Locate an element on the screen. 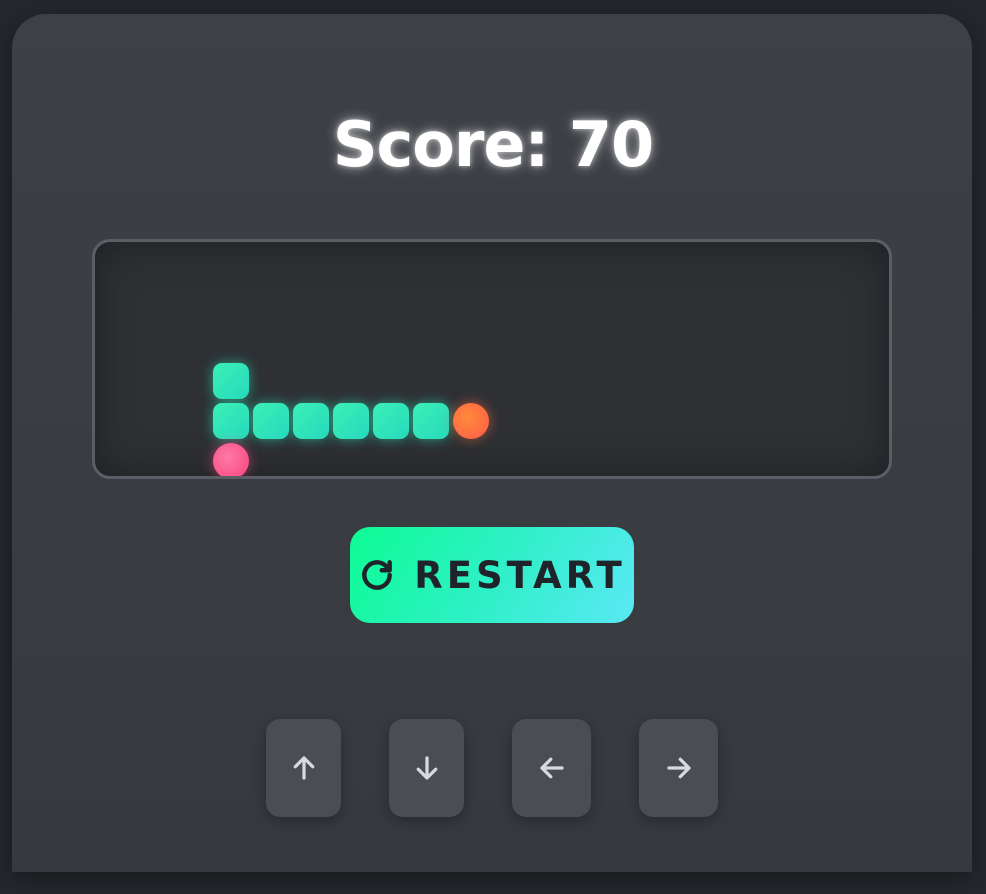 The image size is (986, 894). arrow-right-icon is located at coordinates (679, 768).